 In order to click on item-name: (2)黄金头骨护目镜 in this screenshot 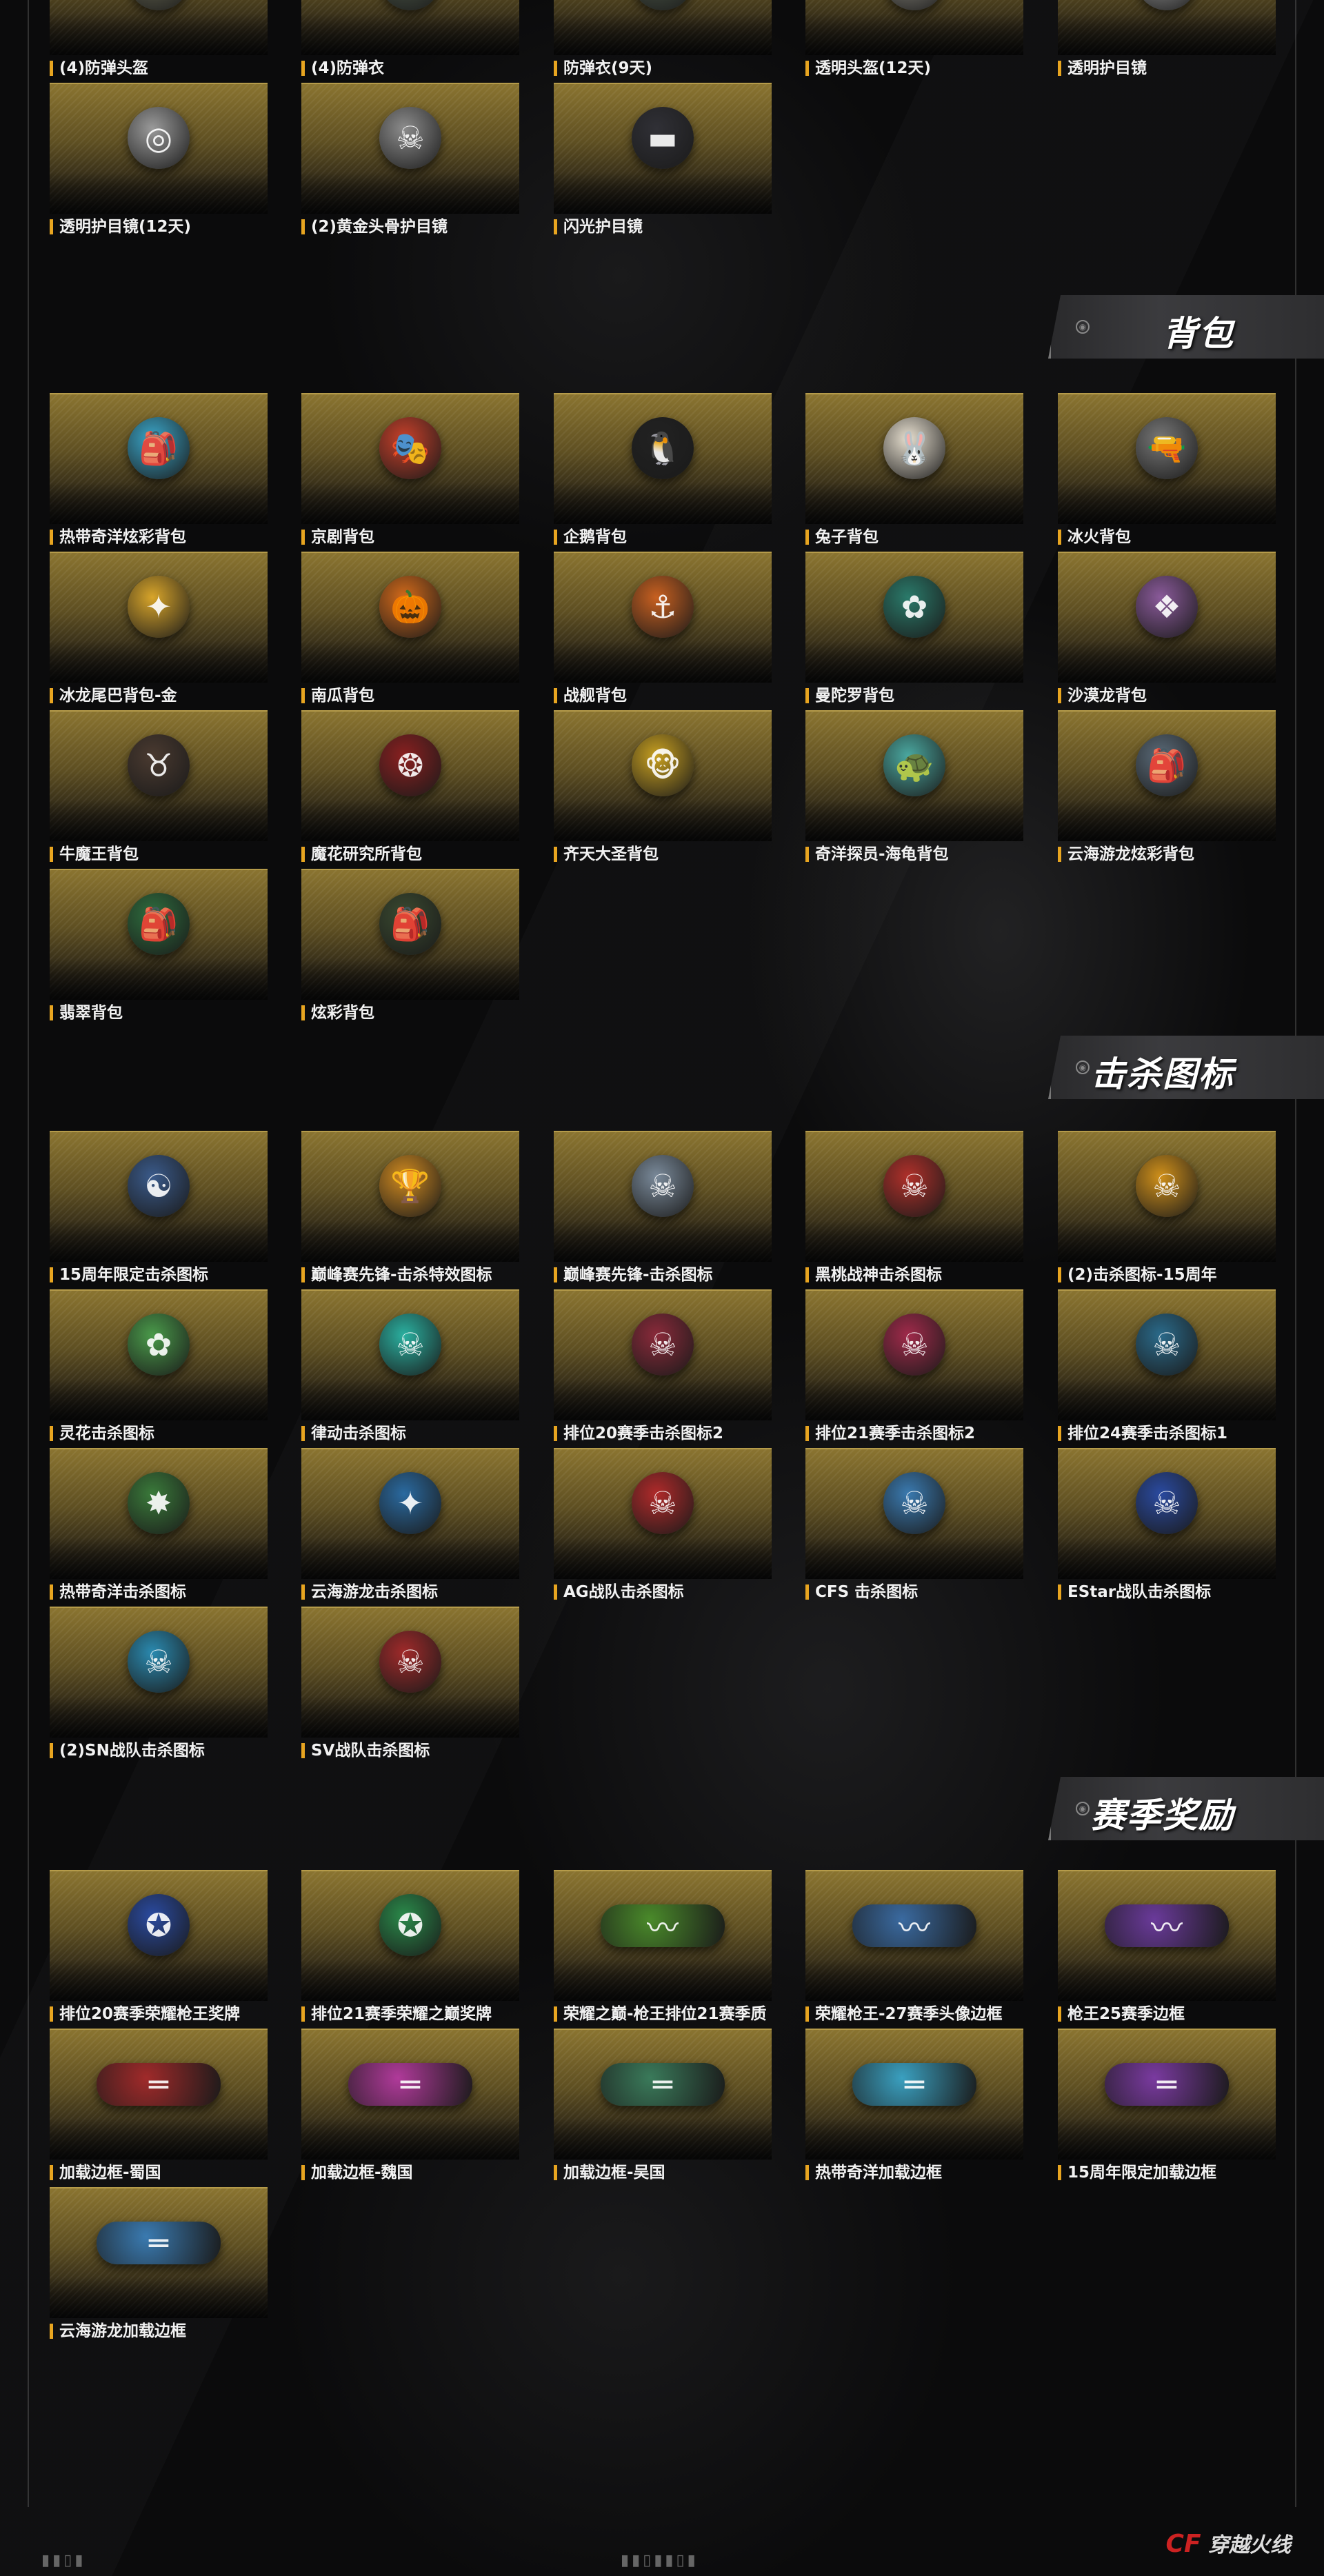, I will do `click(379, 227)`.